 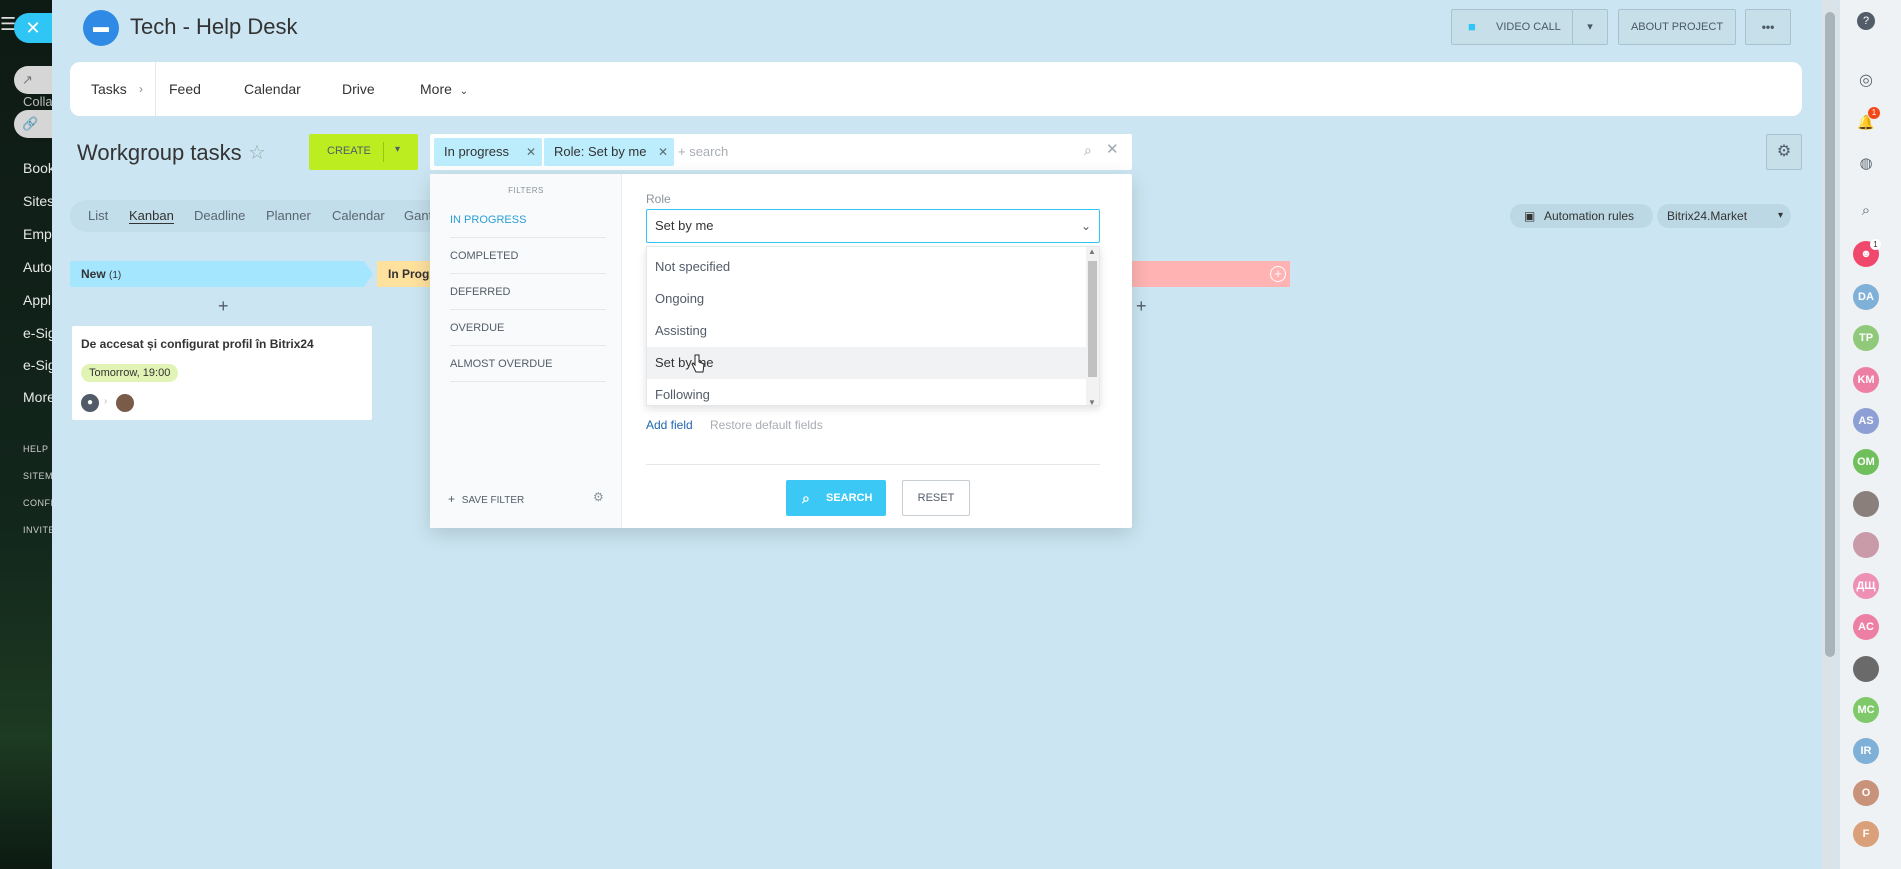 What do you see at coordinates (1866, 586) in the screenshot?
I see `user-avatar: ДЩ` at bounding box center [1866, 586].